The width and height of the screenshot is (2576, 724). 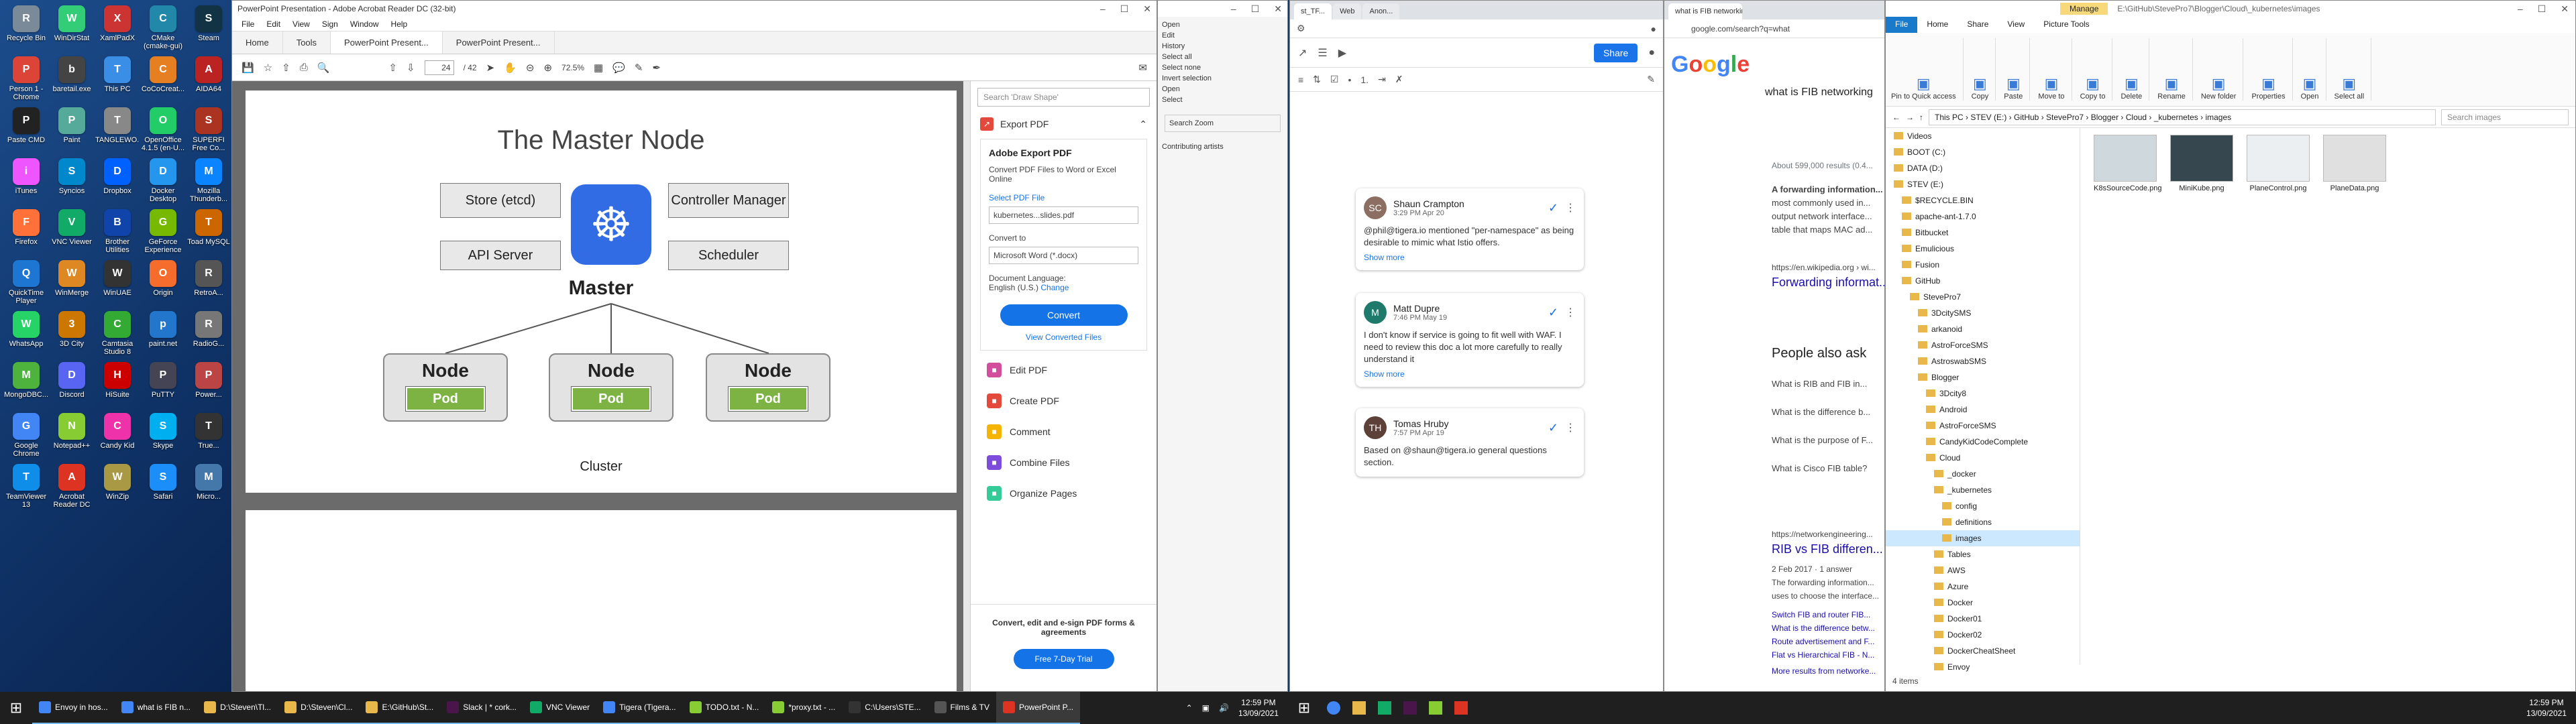 What do you see at coordinates (117, 333) in the screenshot?
I see `desktop-icon: C Camtasia Studio 8` at bounding box center [117, 333].